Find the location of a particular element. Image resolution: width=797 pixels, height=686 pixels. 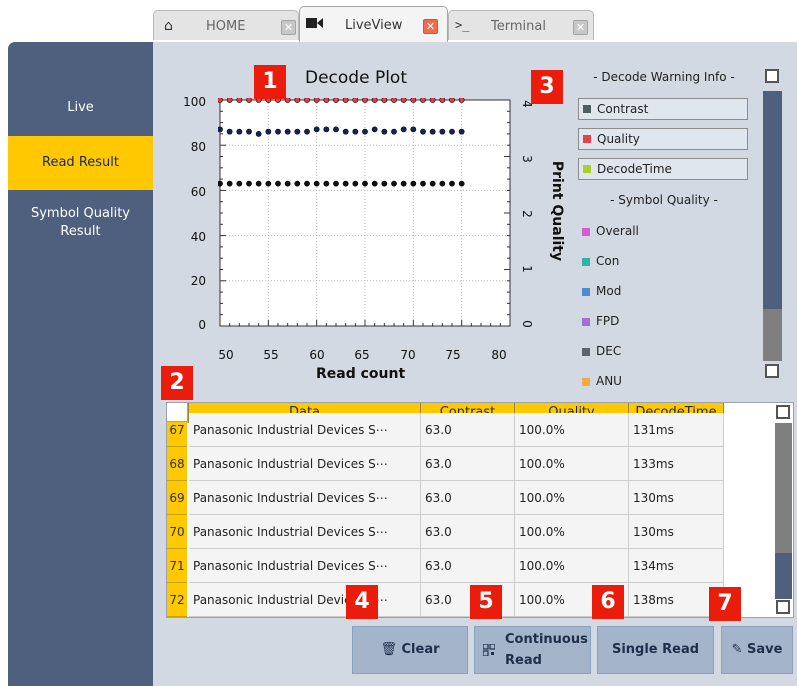

legend-item-dec: DEC is located at coordinates (599, 351).